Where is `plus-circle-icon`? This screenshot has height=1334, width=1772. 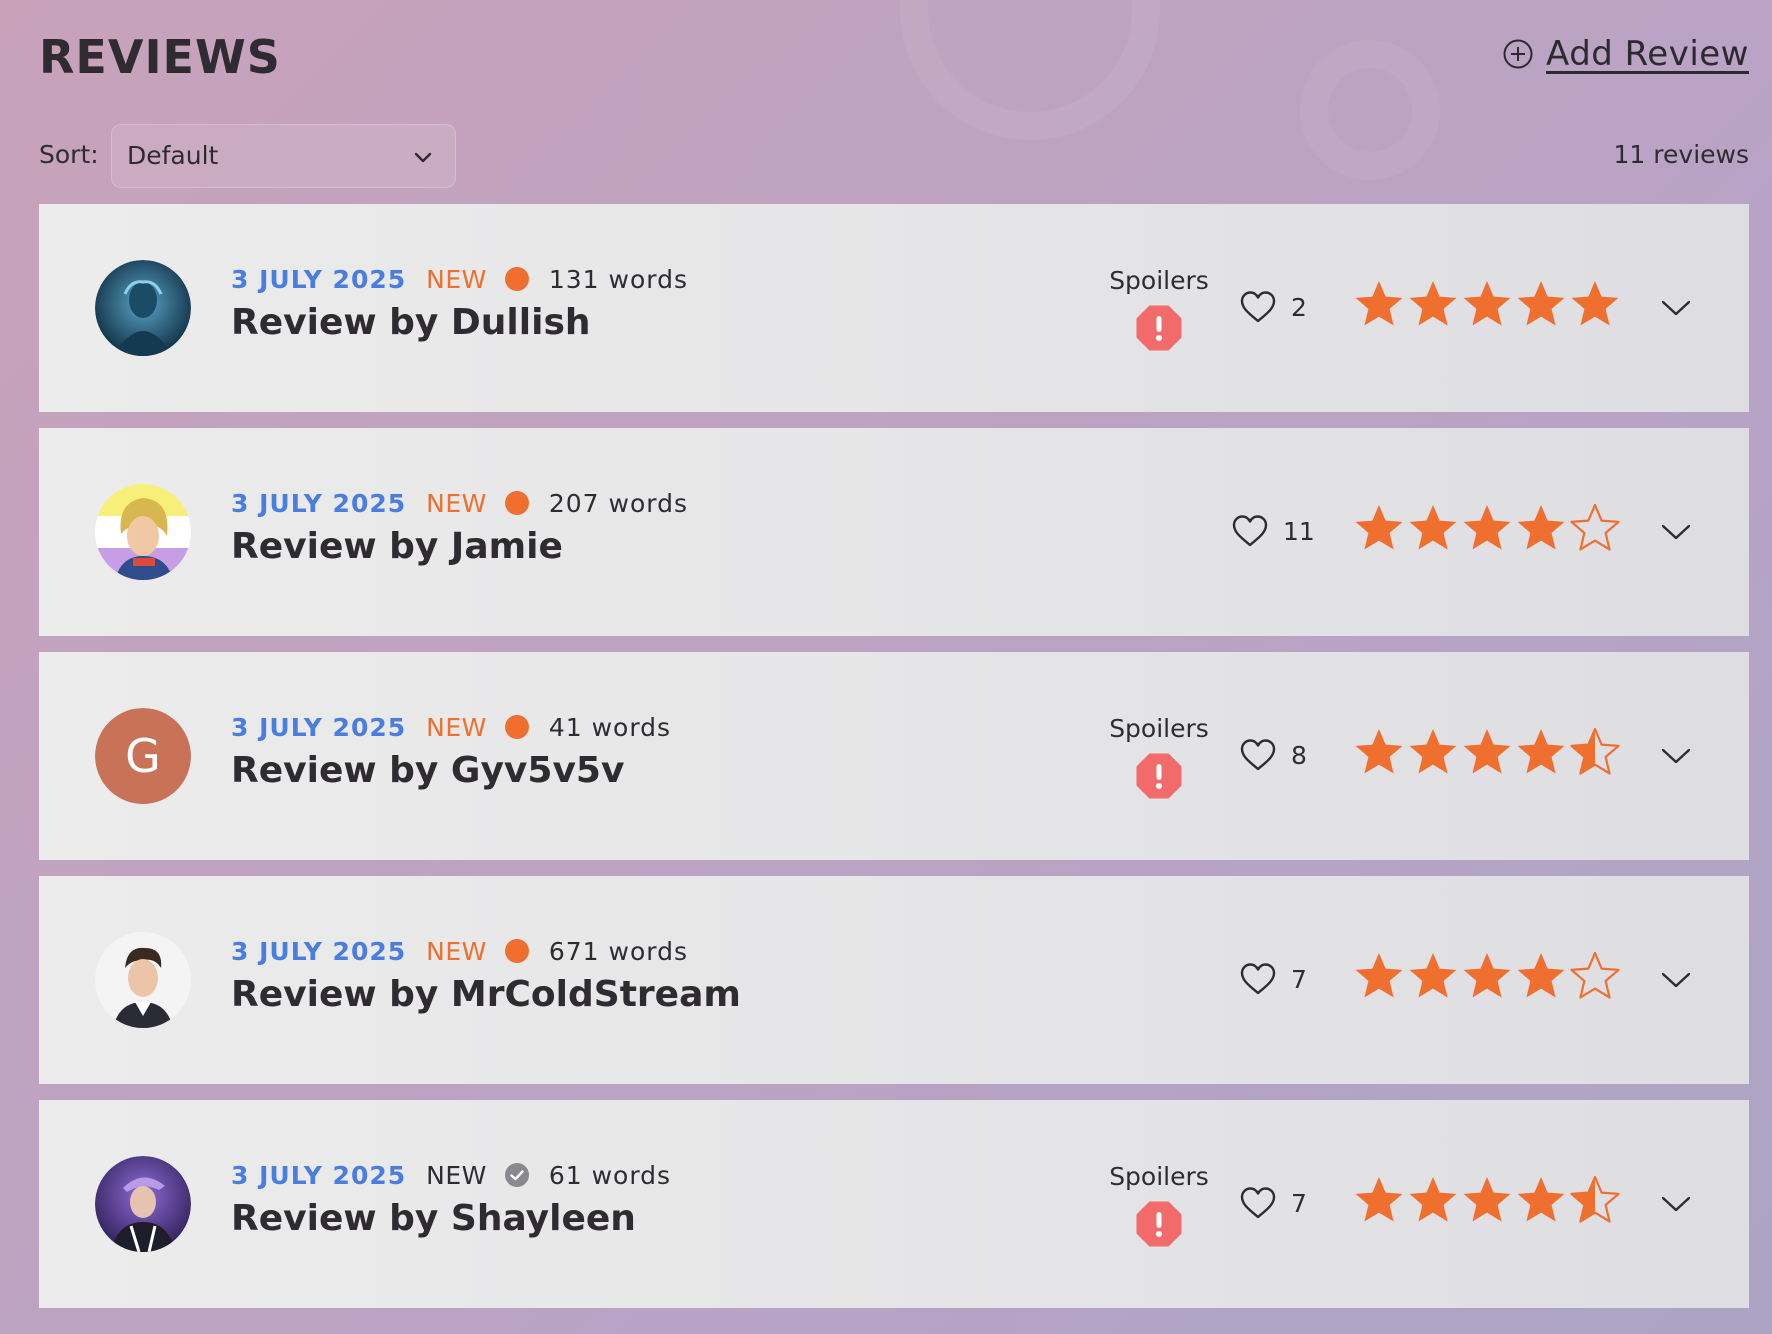 plus-circle-icon is located at coordinates (1518, 54).